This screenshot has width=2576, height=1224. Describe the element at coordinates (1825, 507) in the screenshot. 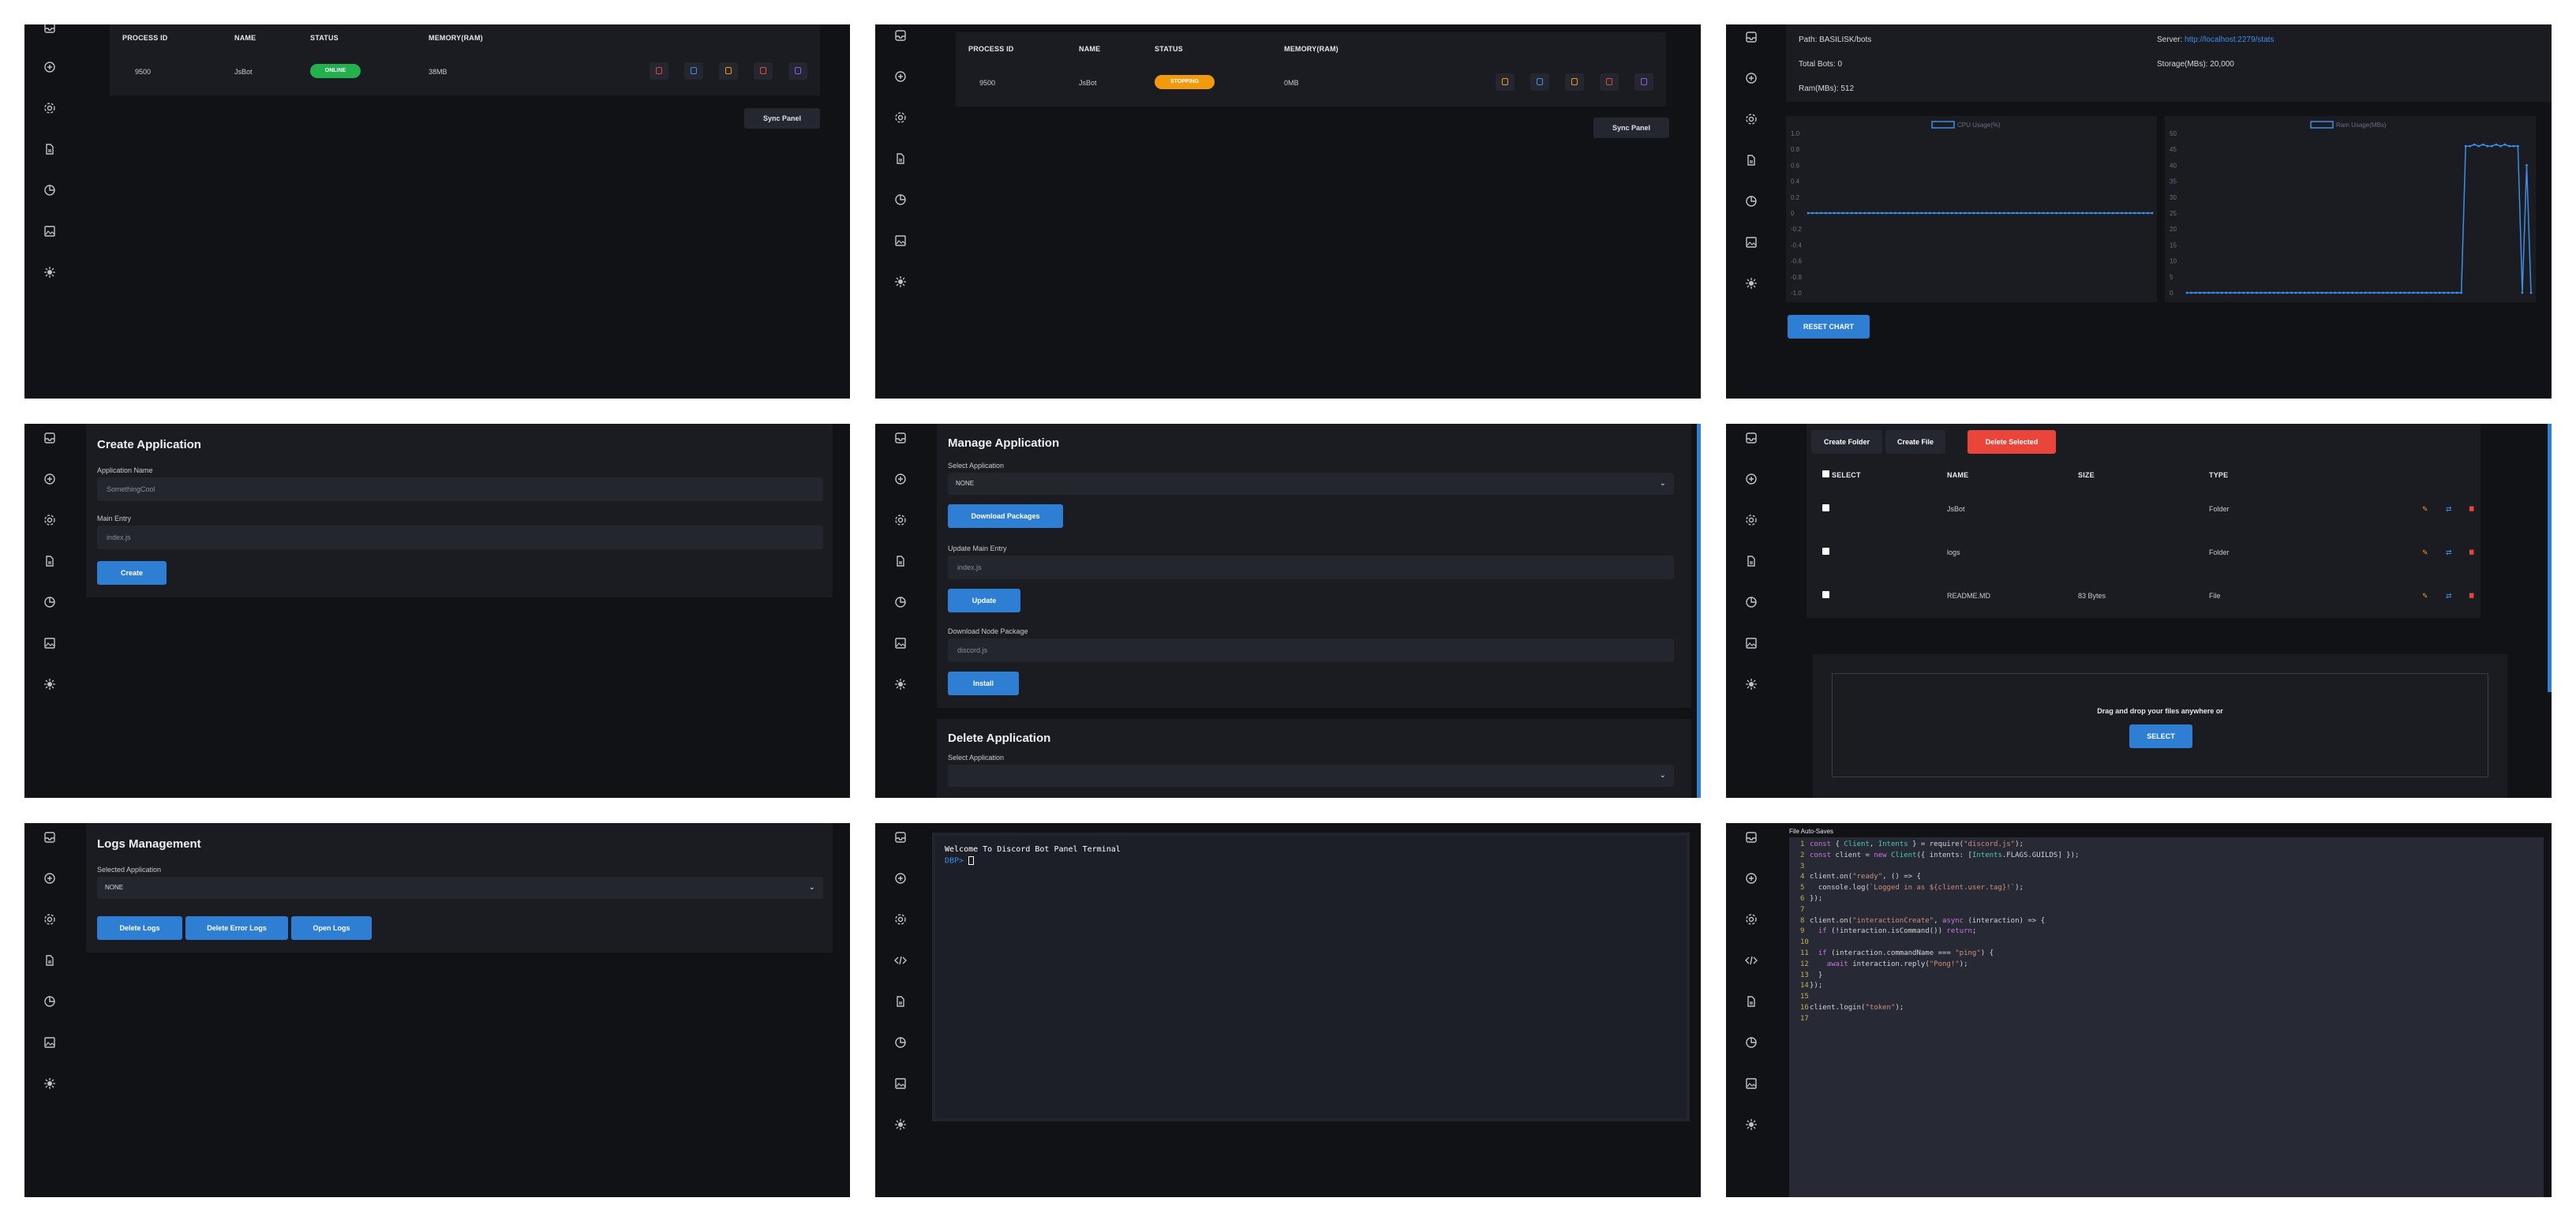

I see `row-checkbox` at that location.